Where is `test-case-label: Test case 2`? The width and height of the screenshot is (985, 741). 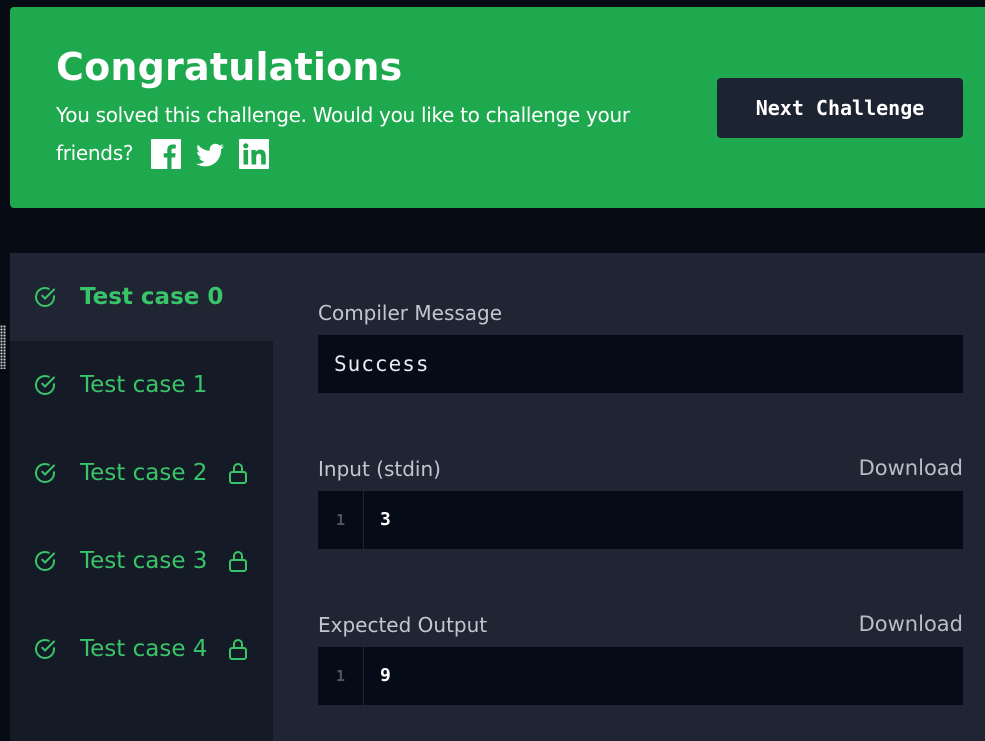 test-case-label: Test case 2 is located at coordinates (144, 473).